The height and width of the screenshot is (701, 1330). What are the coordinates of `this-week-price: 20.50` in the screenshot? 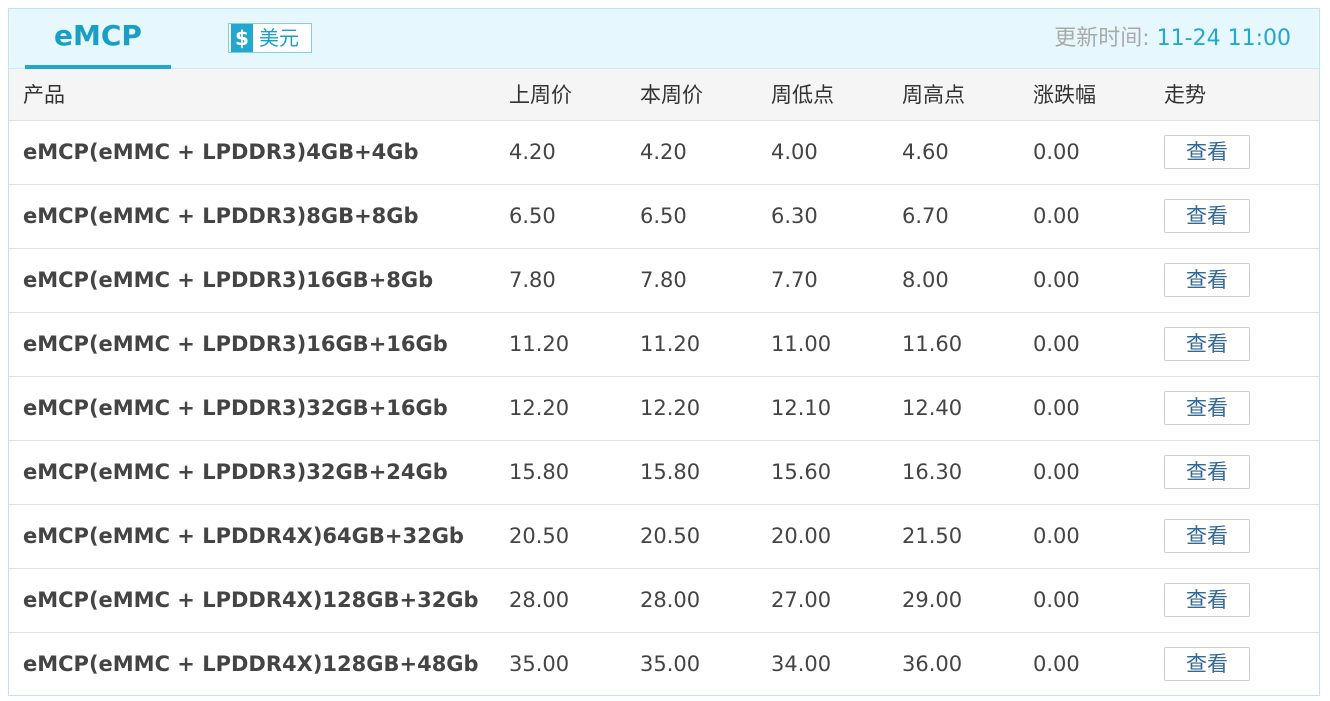 It's located at (705, 536).